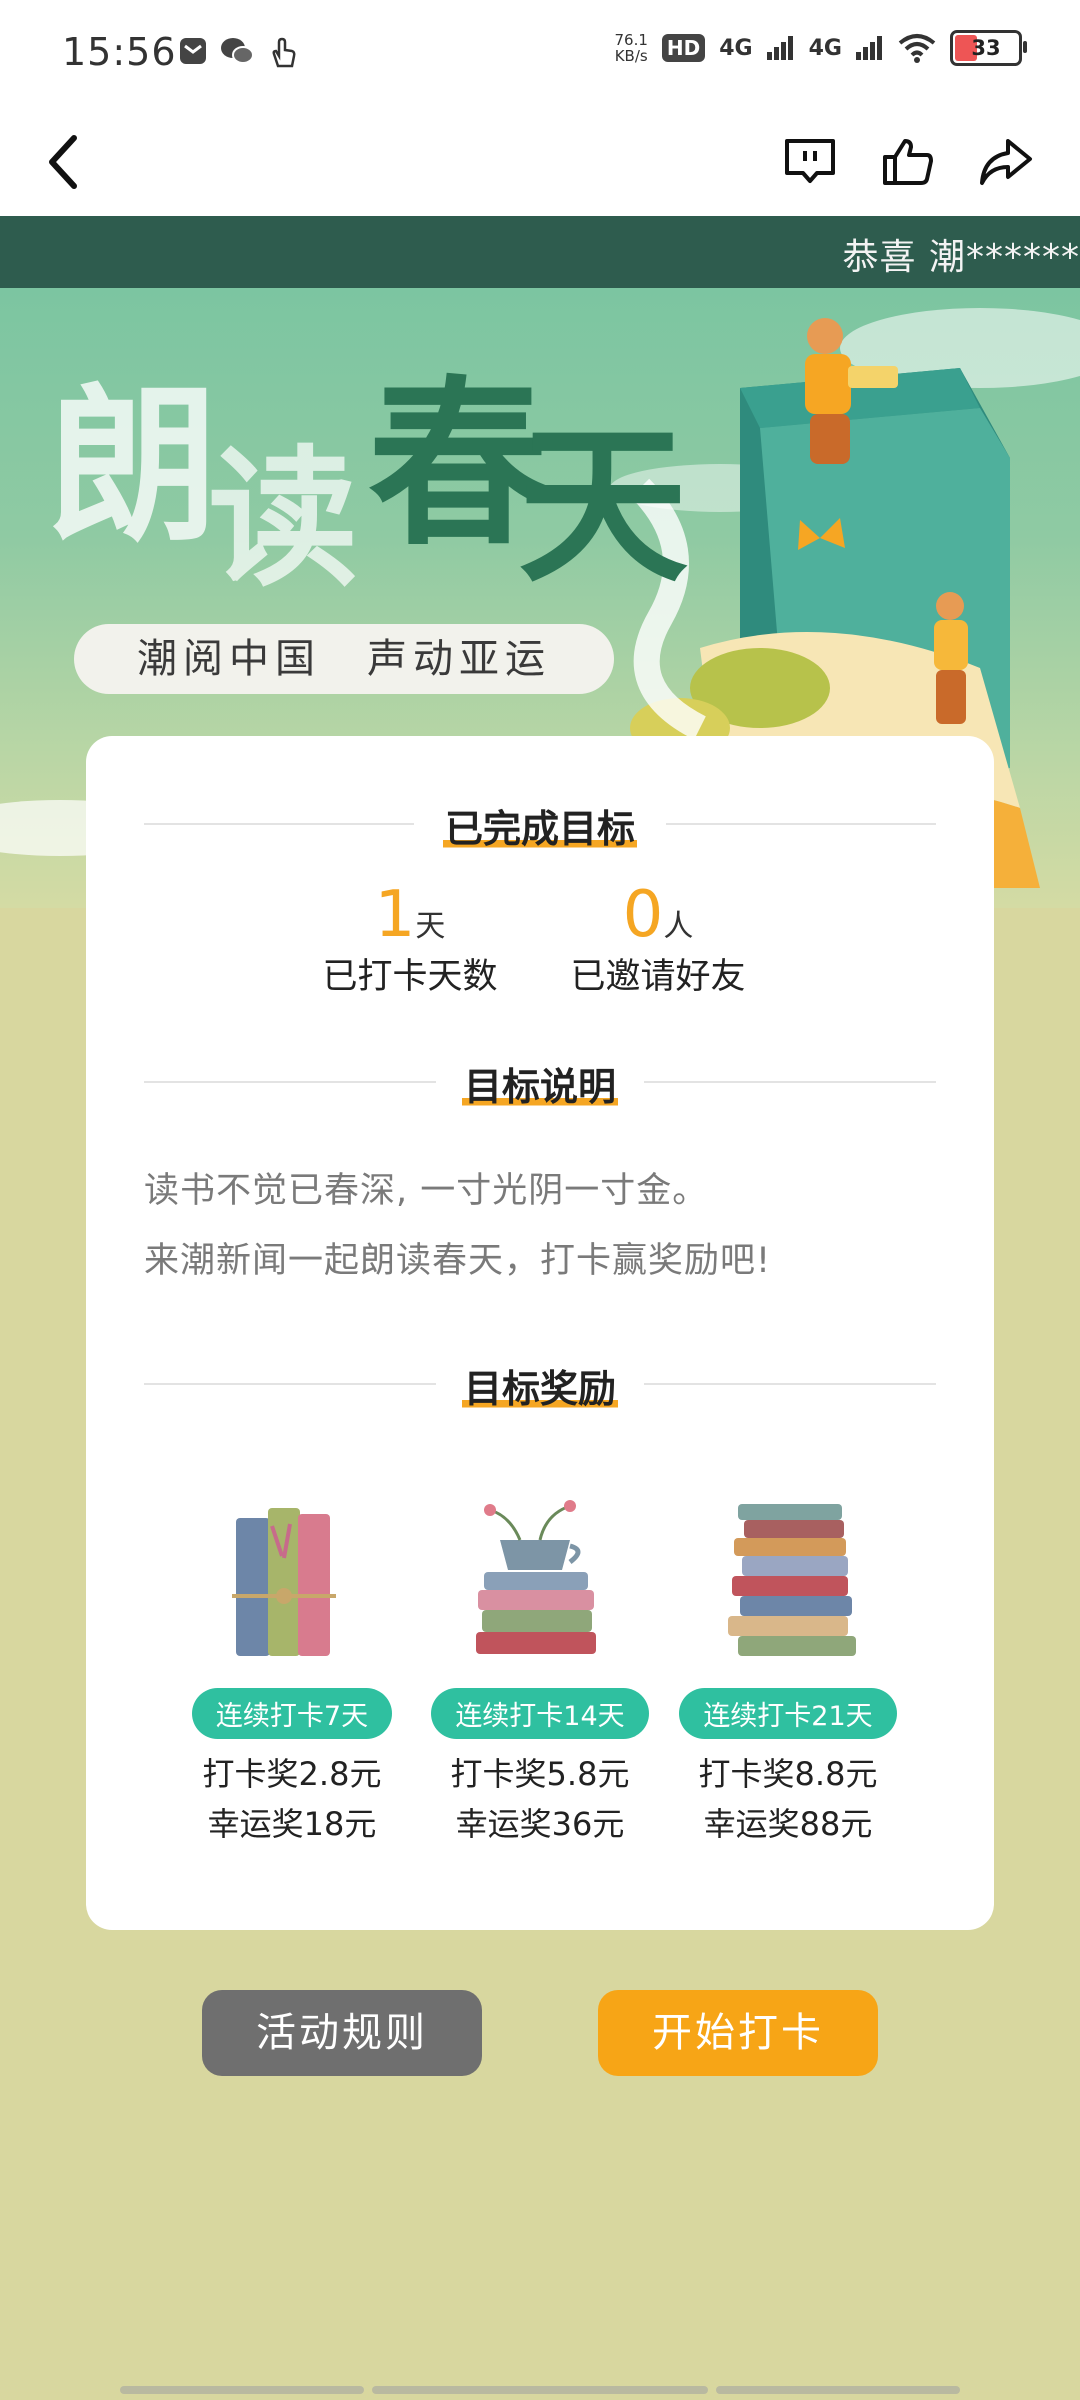  What do you see at coordinates (237, 51) in the screenshot?
I see `wechat-icon` at bounding box center [237, 51].